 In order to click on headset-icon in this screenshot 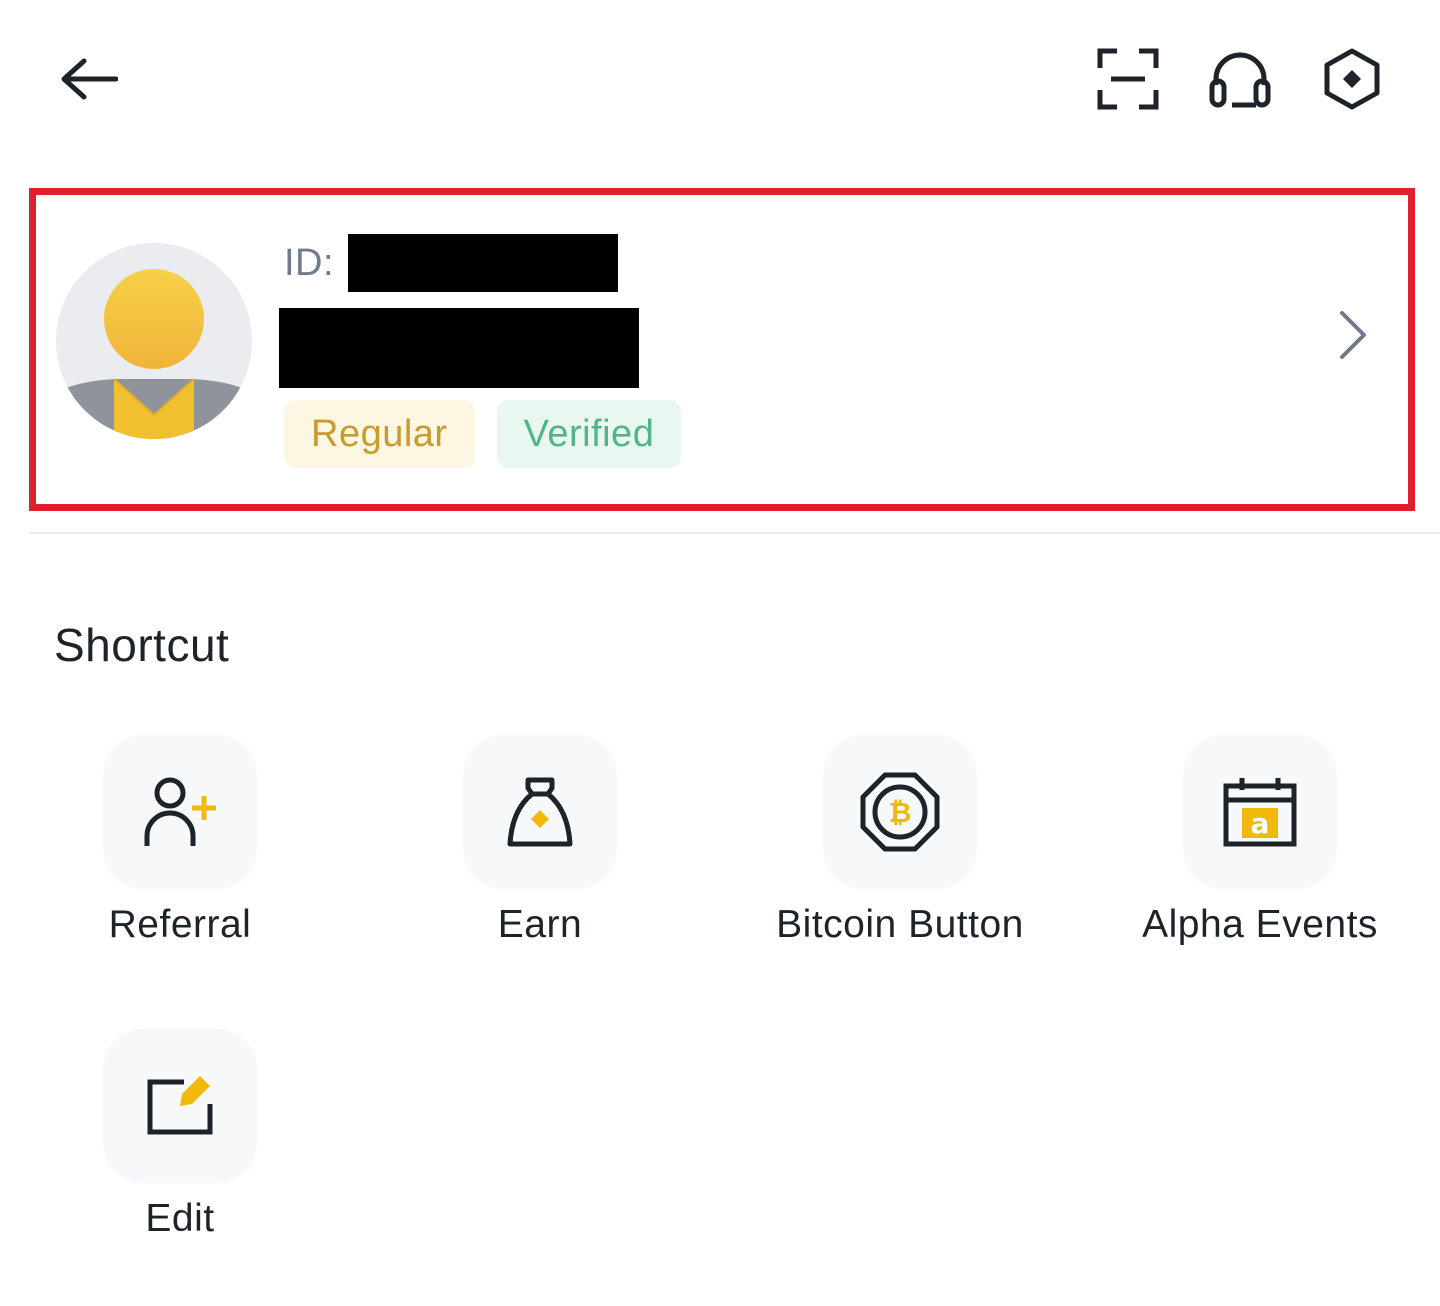, I will do `click(1240, 80)`.